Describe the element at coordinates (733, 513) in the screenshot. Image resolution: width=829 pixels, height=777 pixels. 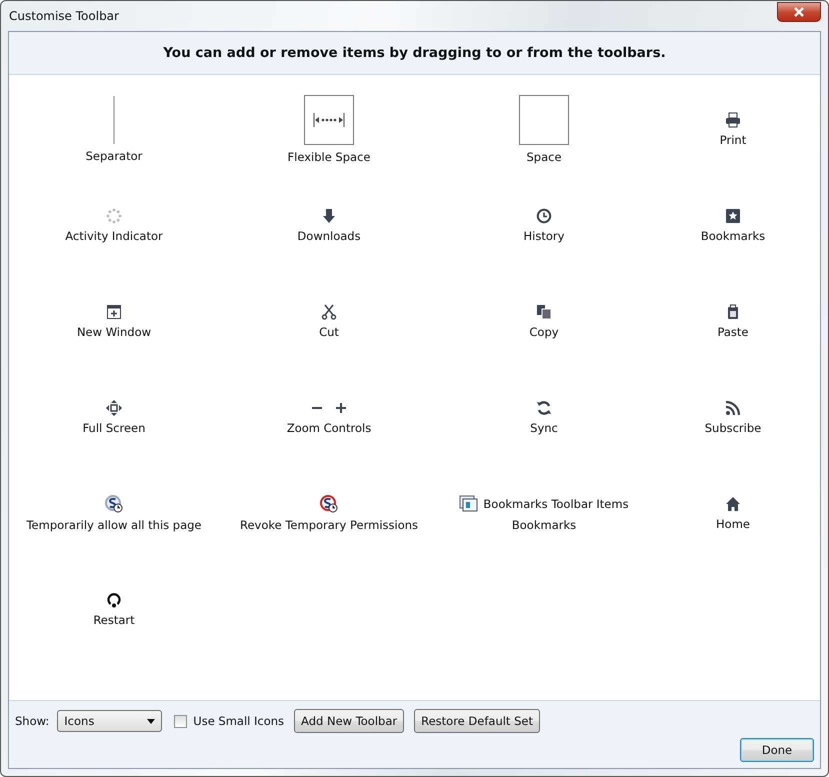
I see `toolbar-item: Home` at that location.